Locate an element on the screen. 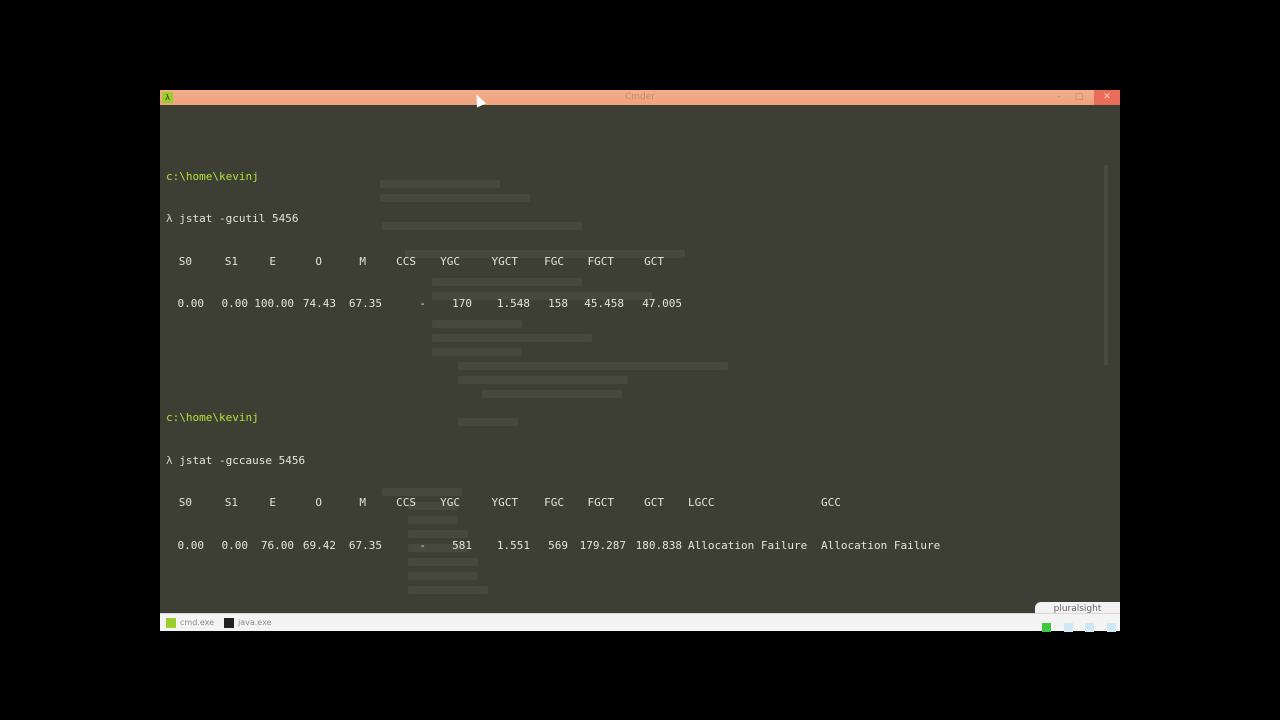  close-button: ✕ is located at coordinates (1107, 97).